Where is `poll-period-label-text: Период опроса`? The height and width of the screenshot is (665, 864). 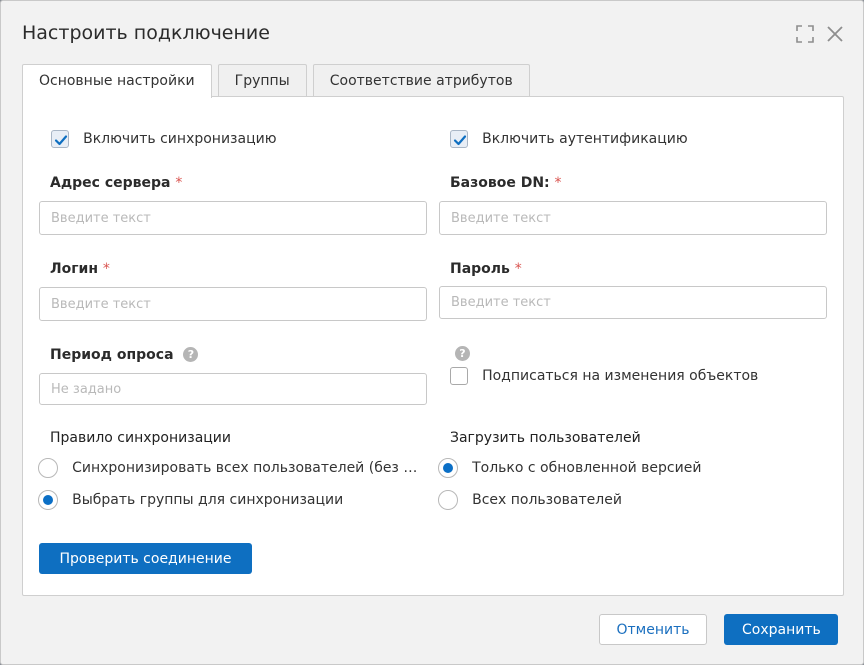
poll-period-label-text: Период опроса is located at coordinates (112, 355).